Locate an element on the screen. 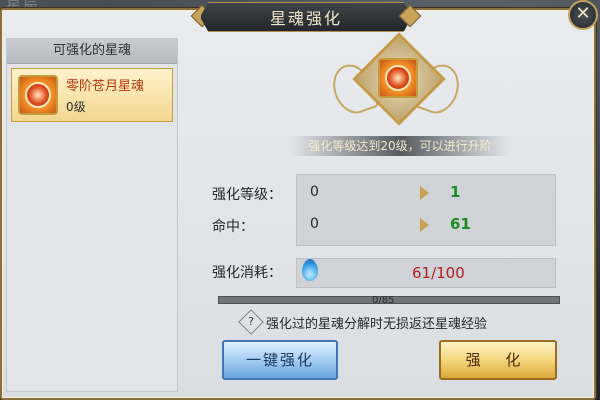 Image resolution: width=600 pixels, height=400 pixels. window-title: 星魂强化 is located at coordinates (305, 18).